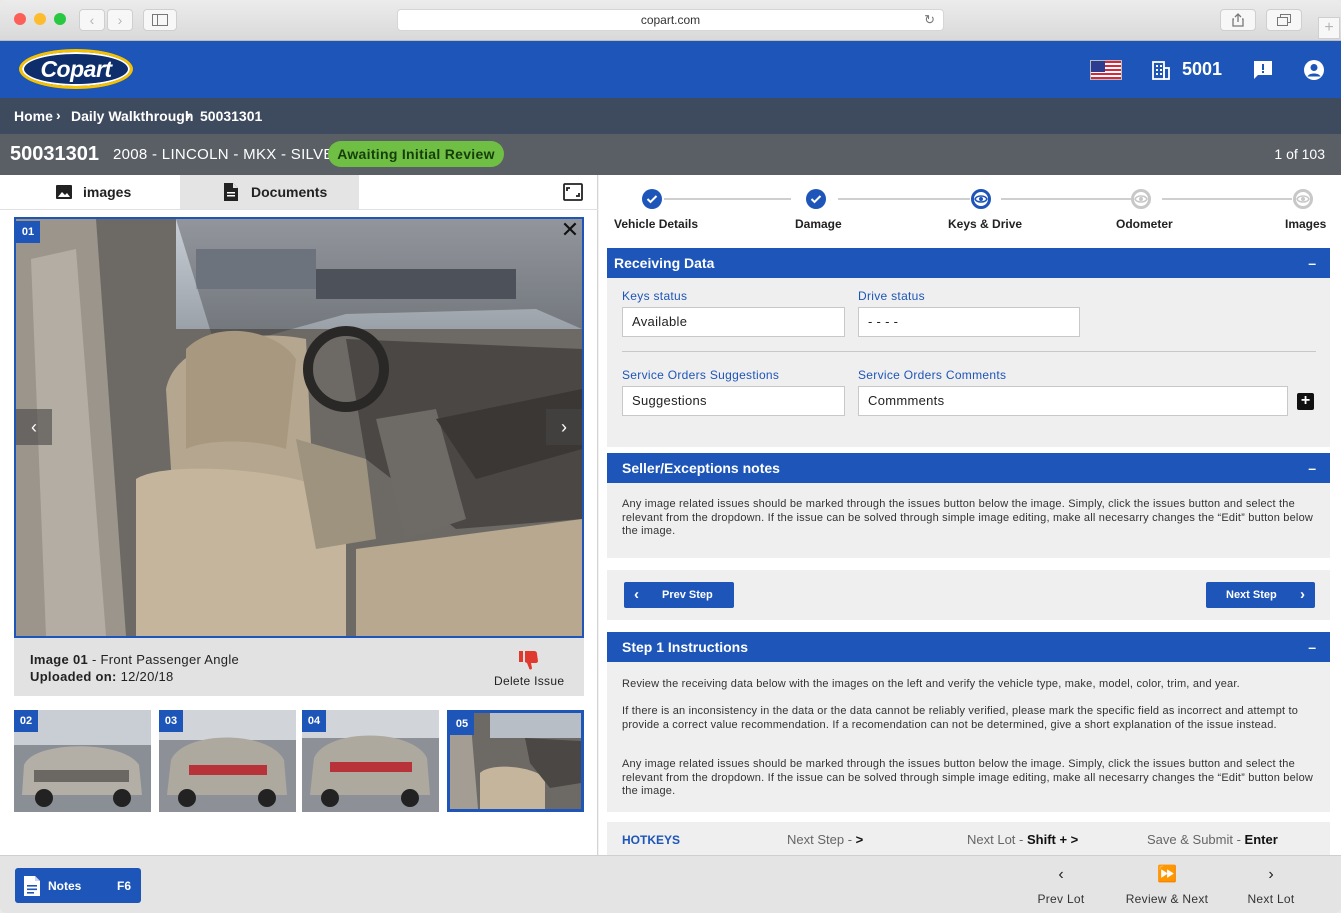 The width and height of the screenshot is (1341, 913). What do you see at coordinates (818, 224) in the screenshot?
I see `step-label-damage: Damage` at bounding box center [818, 224].